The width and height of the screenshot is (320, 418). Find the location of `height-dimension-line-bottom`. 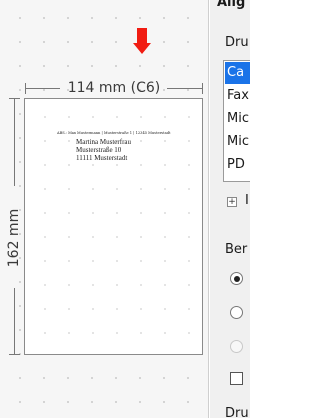

height-dimension-line-bottom is located at coordinates (14, 321).